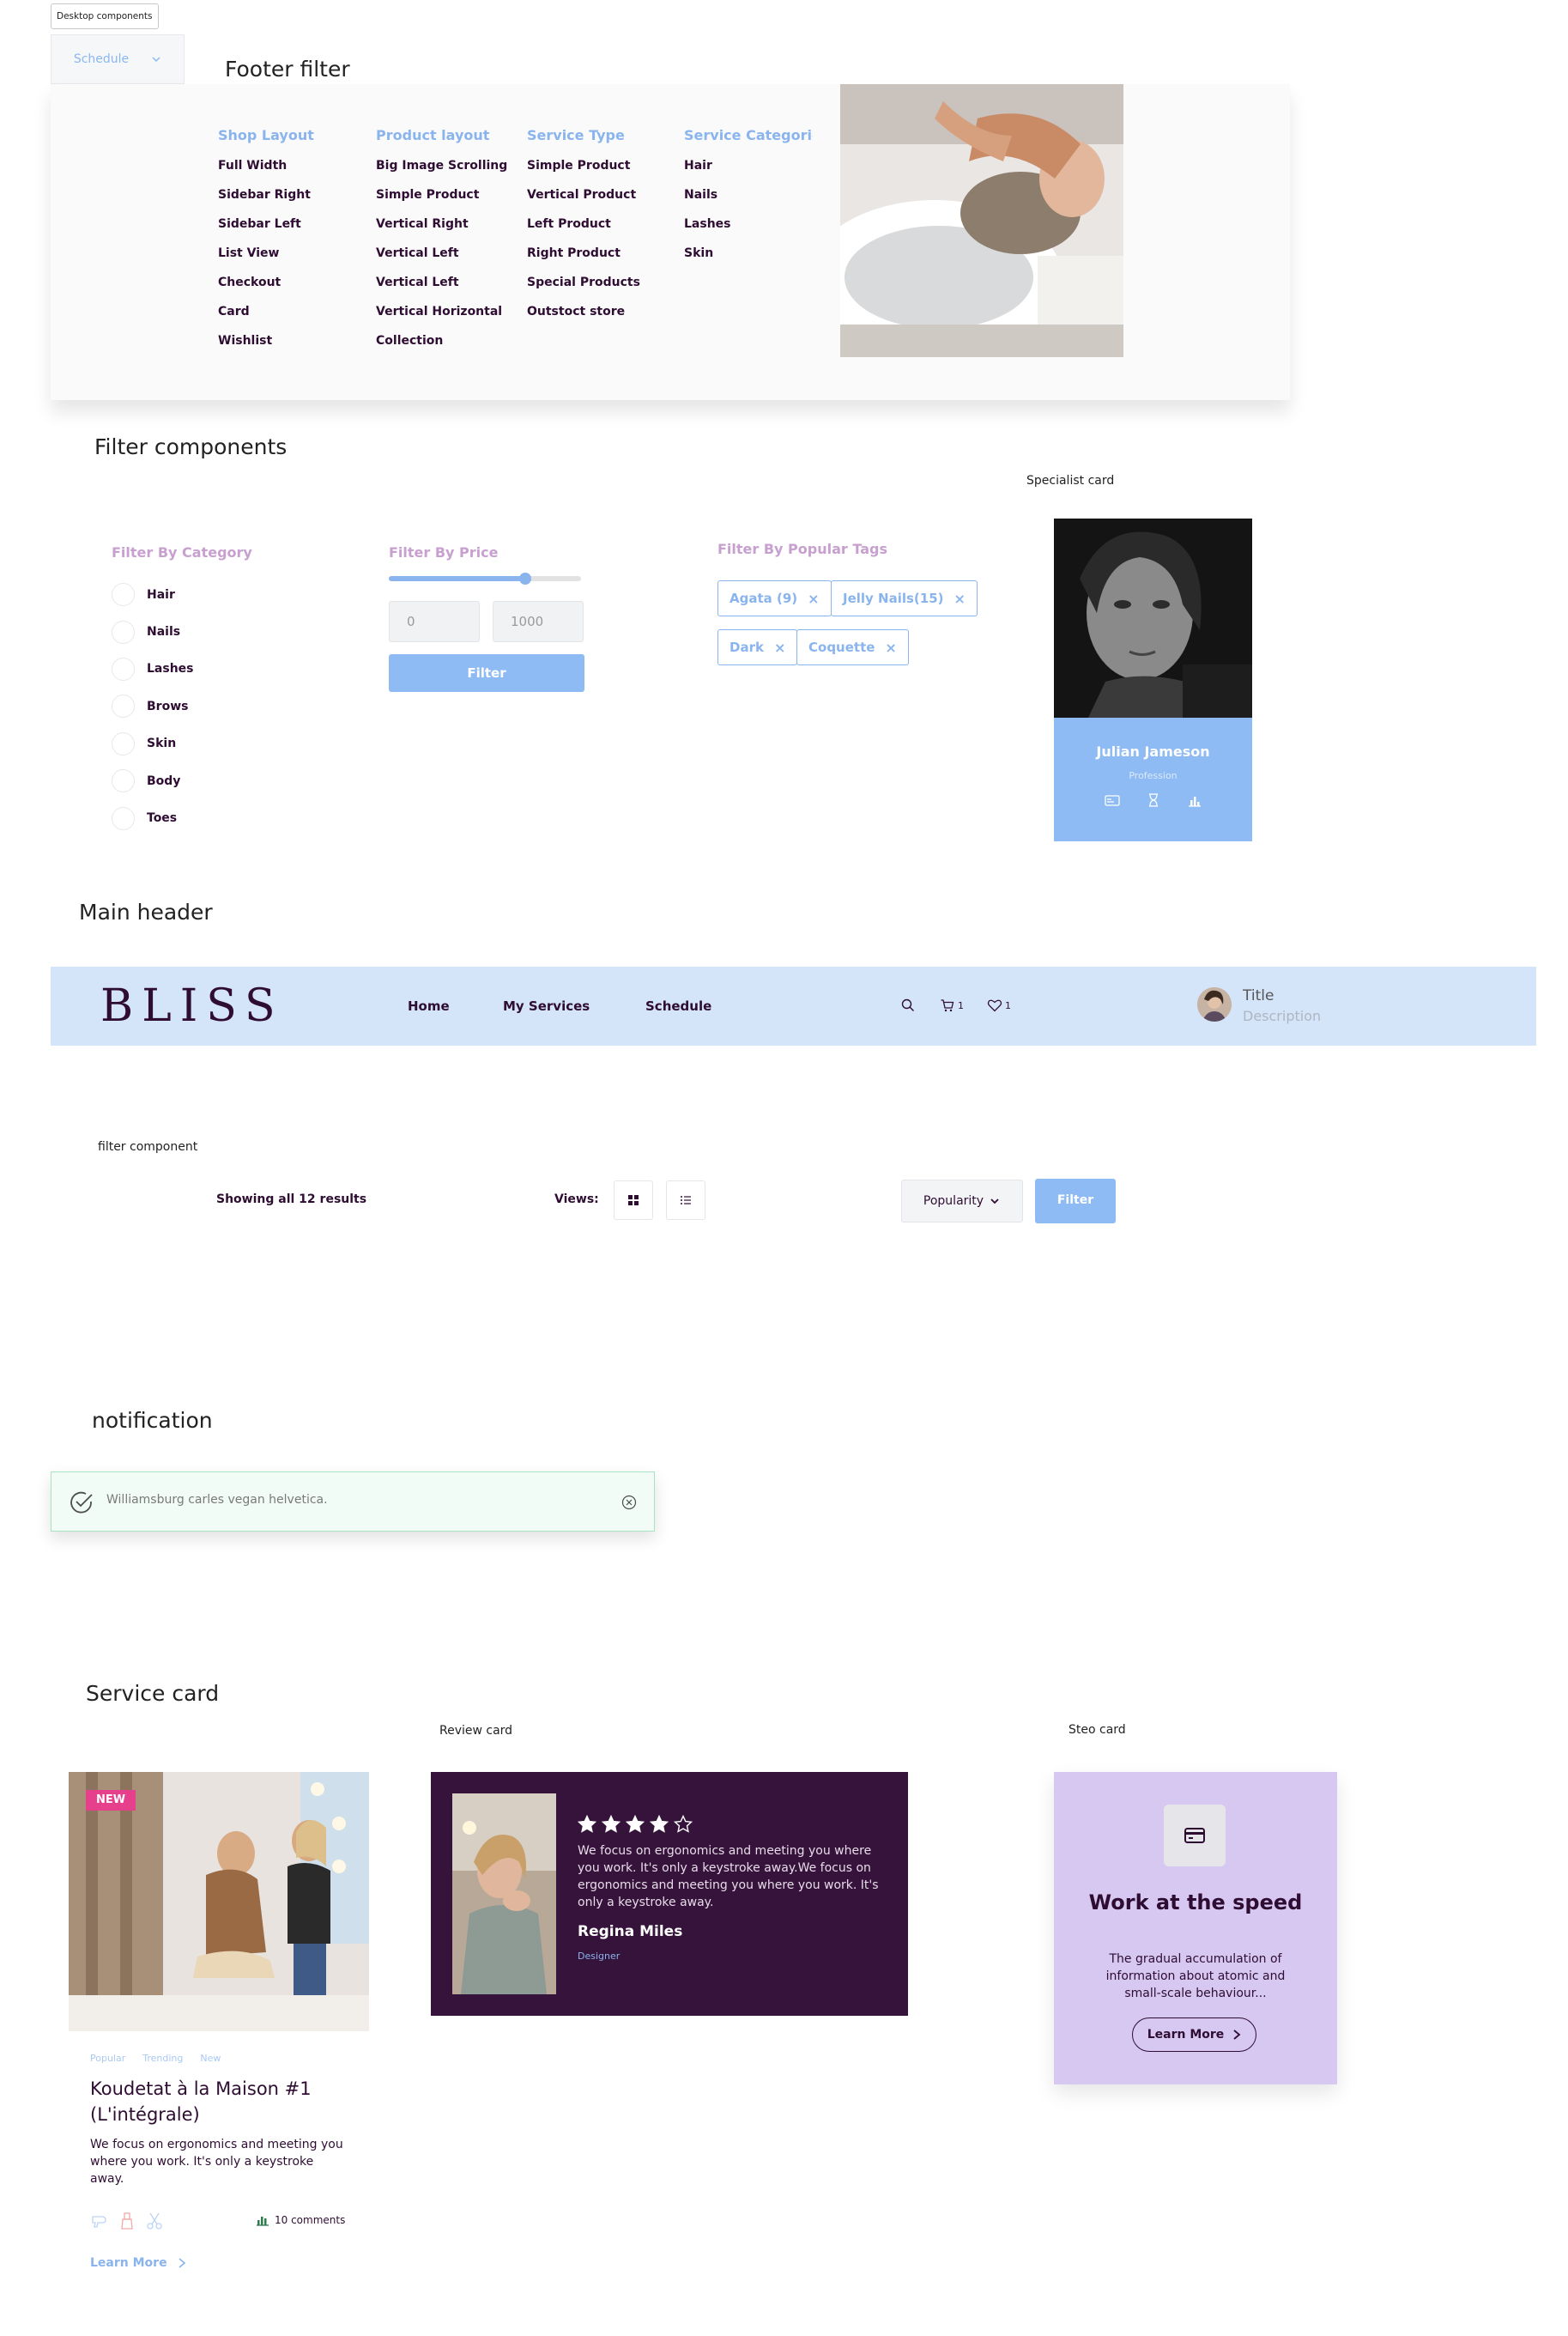  I want to click on menu-item: Big Image Scrolling, so click(441, 173).